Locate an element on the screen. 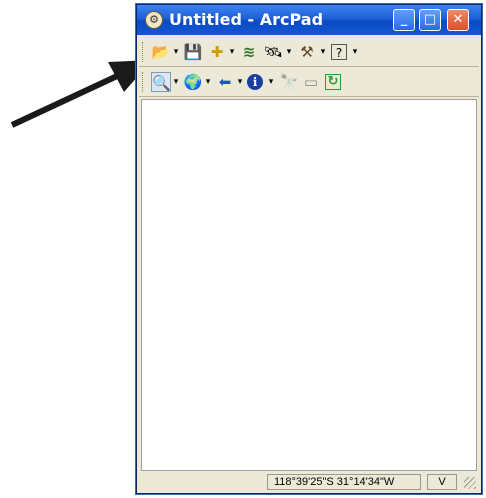  save-icon: 💾 is located at coordinates (193, 52).